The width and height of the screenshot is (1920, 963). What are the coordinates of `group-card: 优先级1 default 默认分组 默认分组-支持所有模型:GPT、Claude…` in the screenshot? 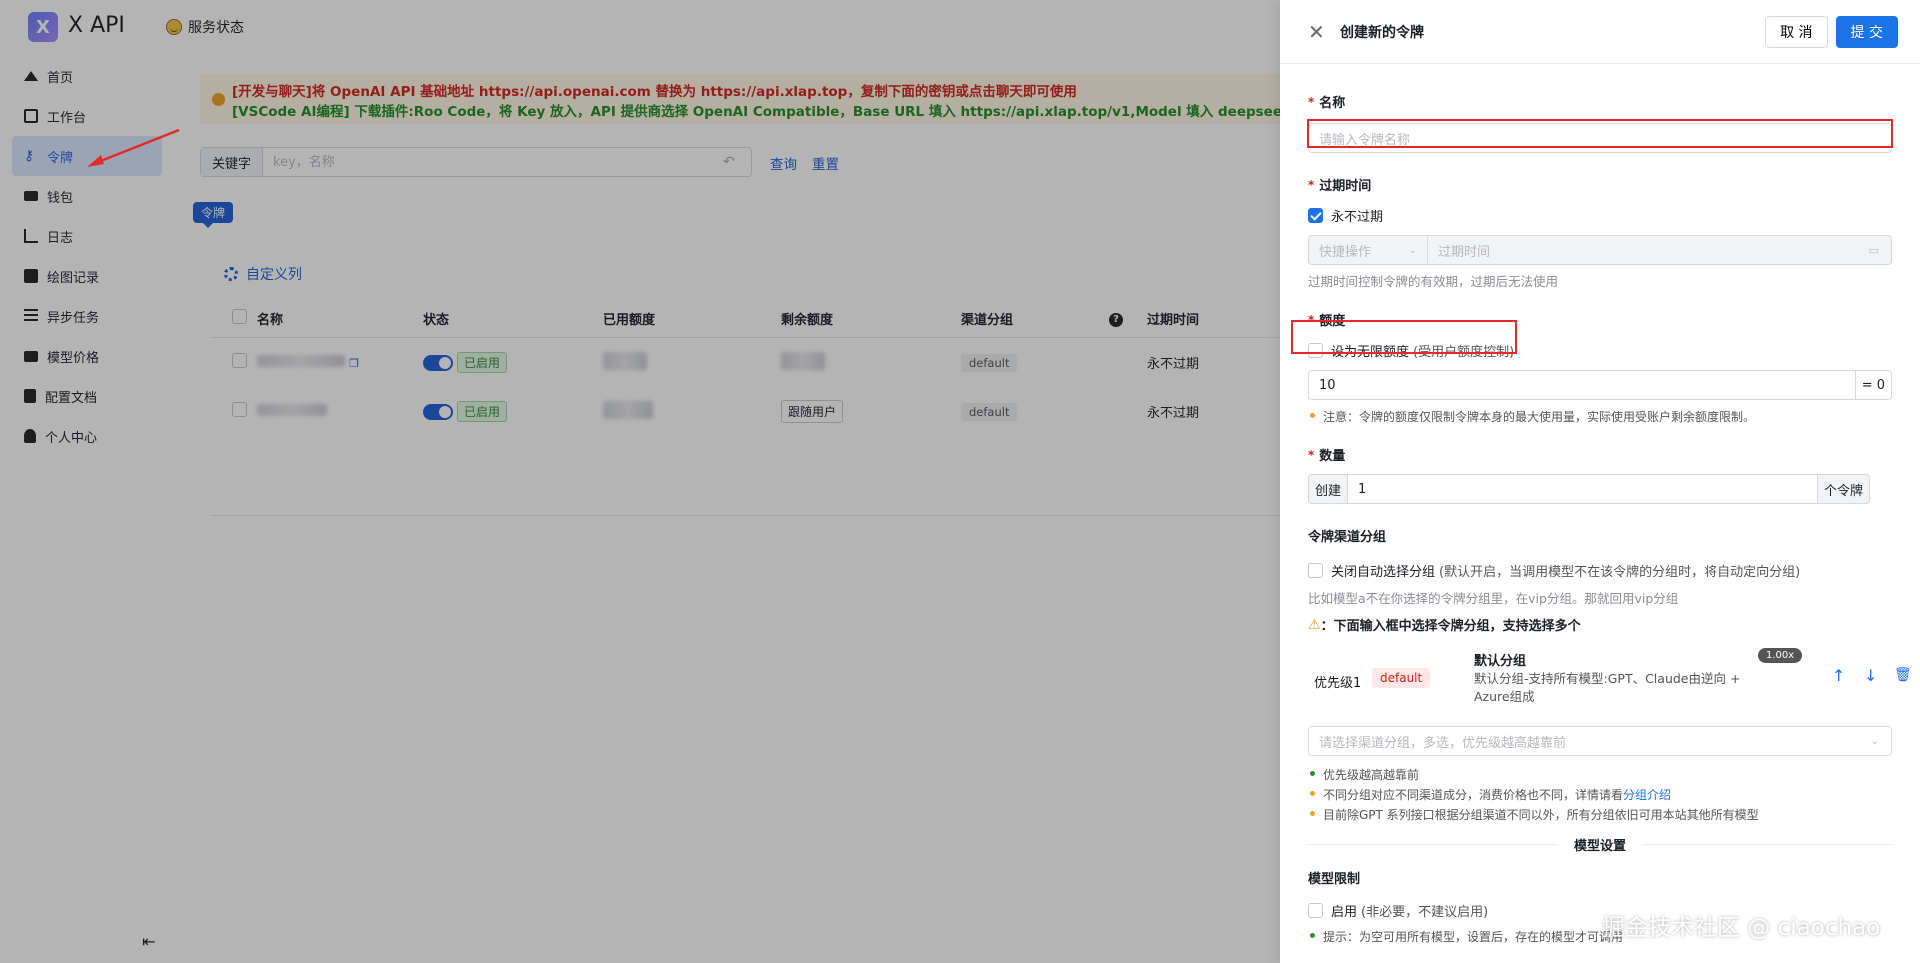 It's located at (1610, 681).